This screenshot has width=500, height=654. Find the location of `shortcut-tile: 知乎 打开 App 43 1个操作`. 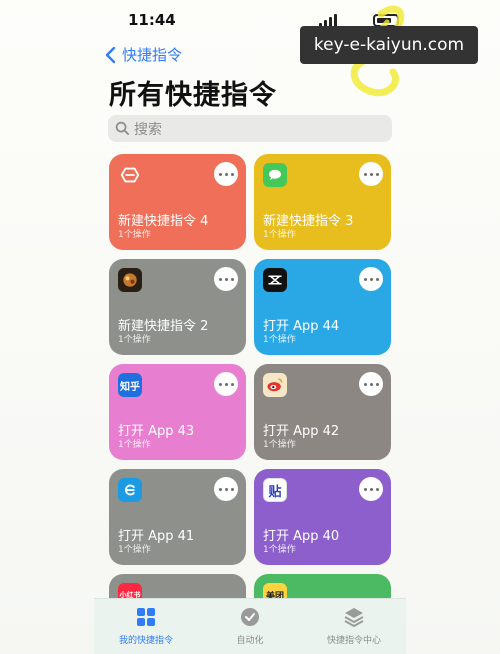

shortcut-tile: 知乎 打开 App 43 1个操作 is located at coordinates (177, 412).